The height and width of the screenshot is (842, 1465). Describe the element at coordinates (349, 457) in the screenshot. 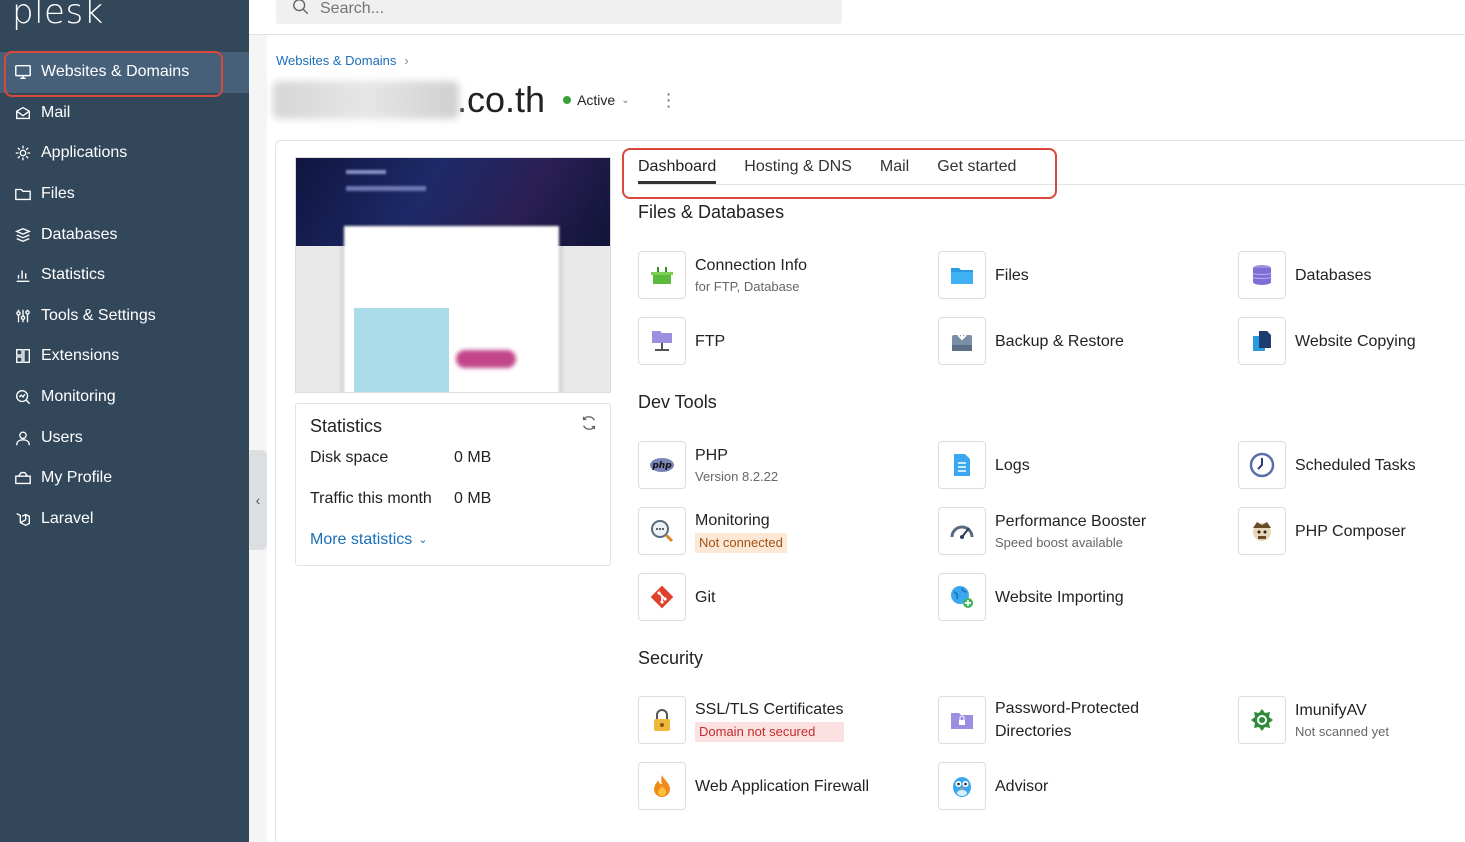

I see `disk-space-label: Disk space` at that location.